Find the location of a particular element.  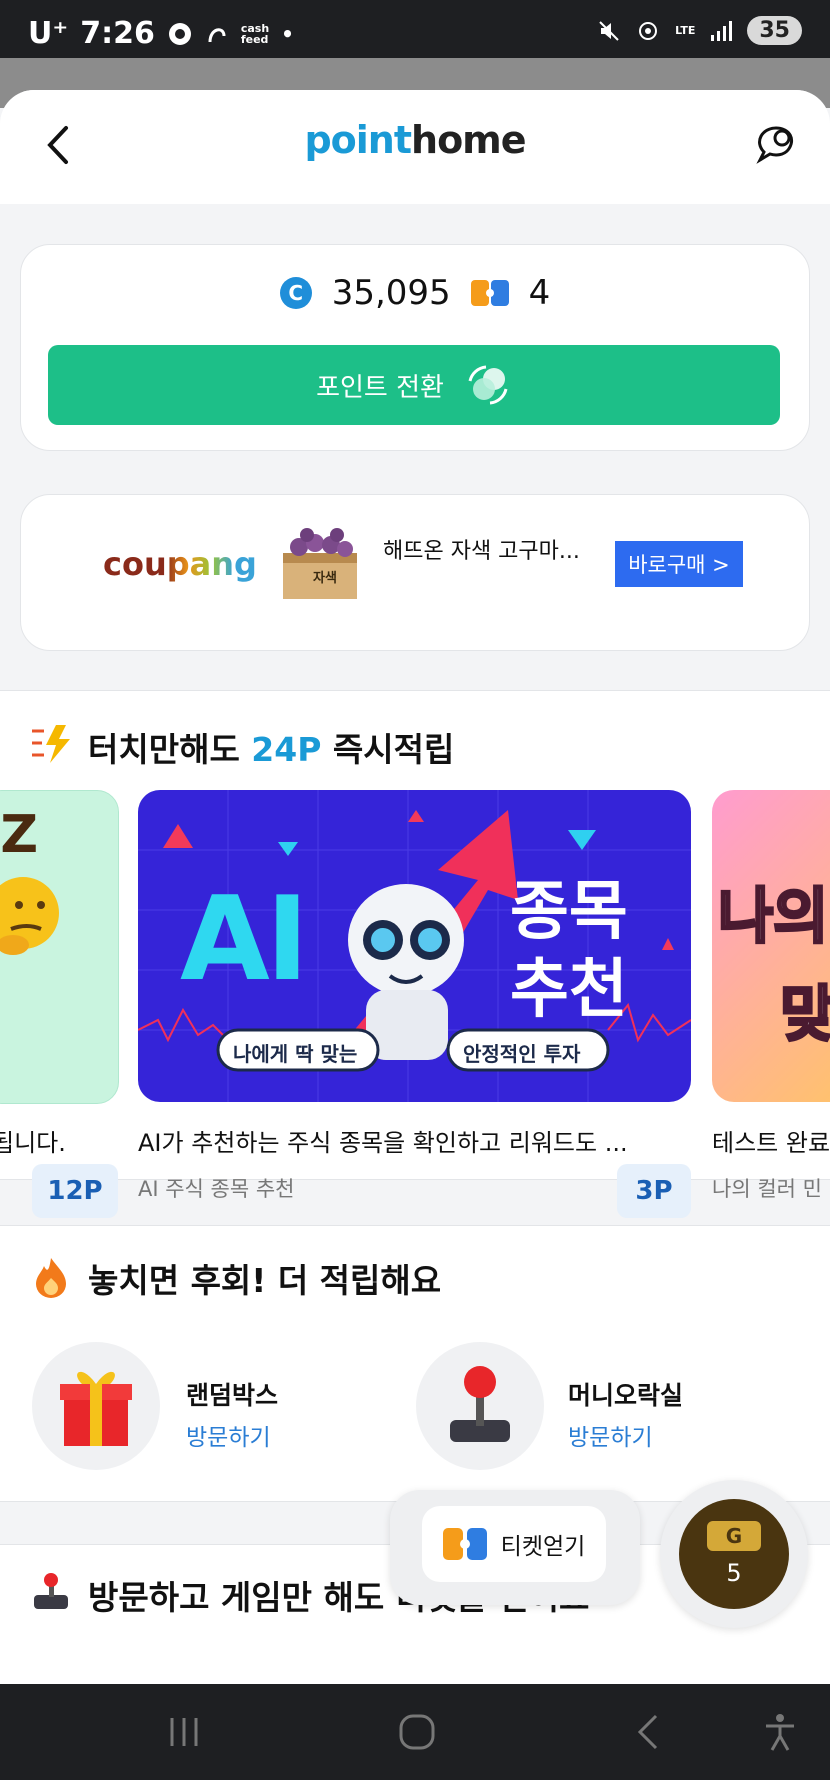

balance-row: C 35,095 4 is located at coordinates (415, 293).